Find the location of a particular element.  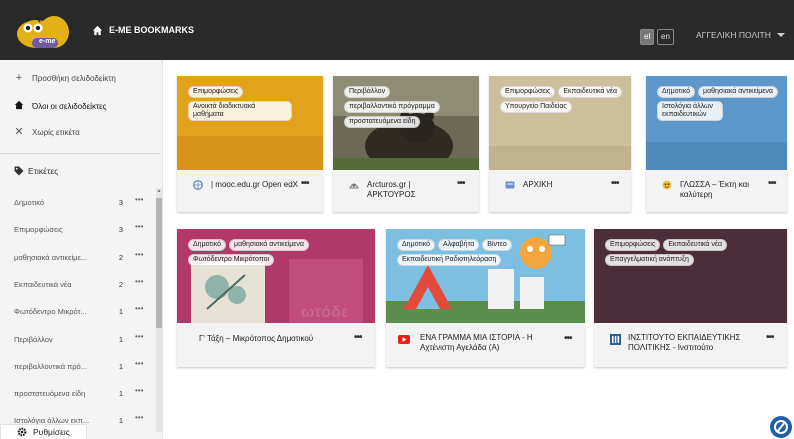

sidebar-scrollbar: ▲ is located at coordinates (159, 310).